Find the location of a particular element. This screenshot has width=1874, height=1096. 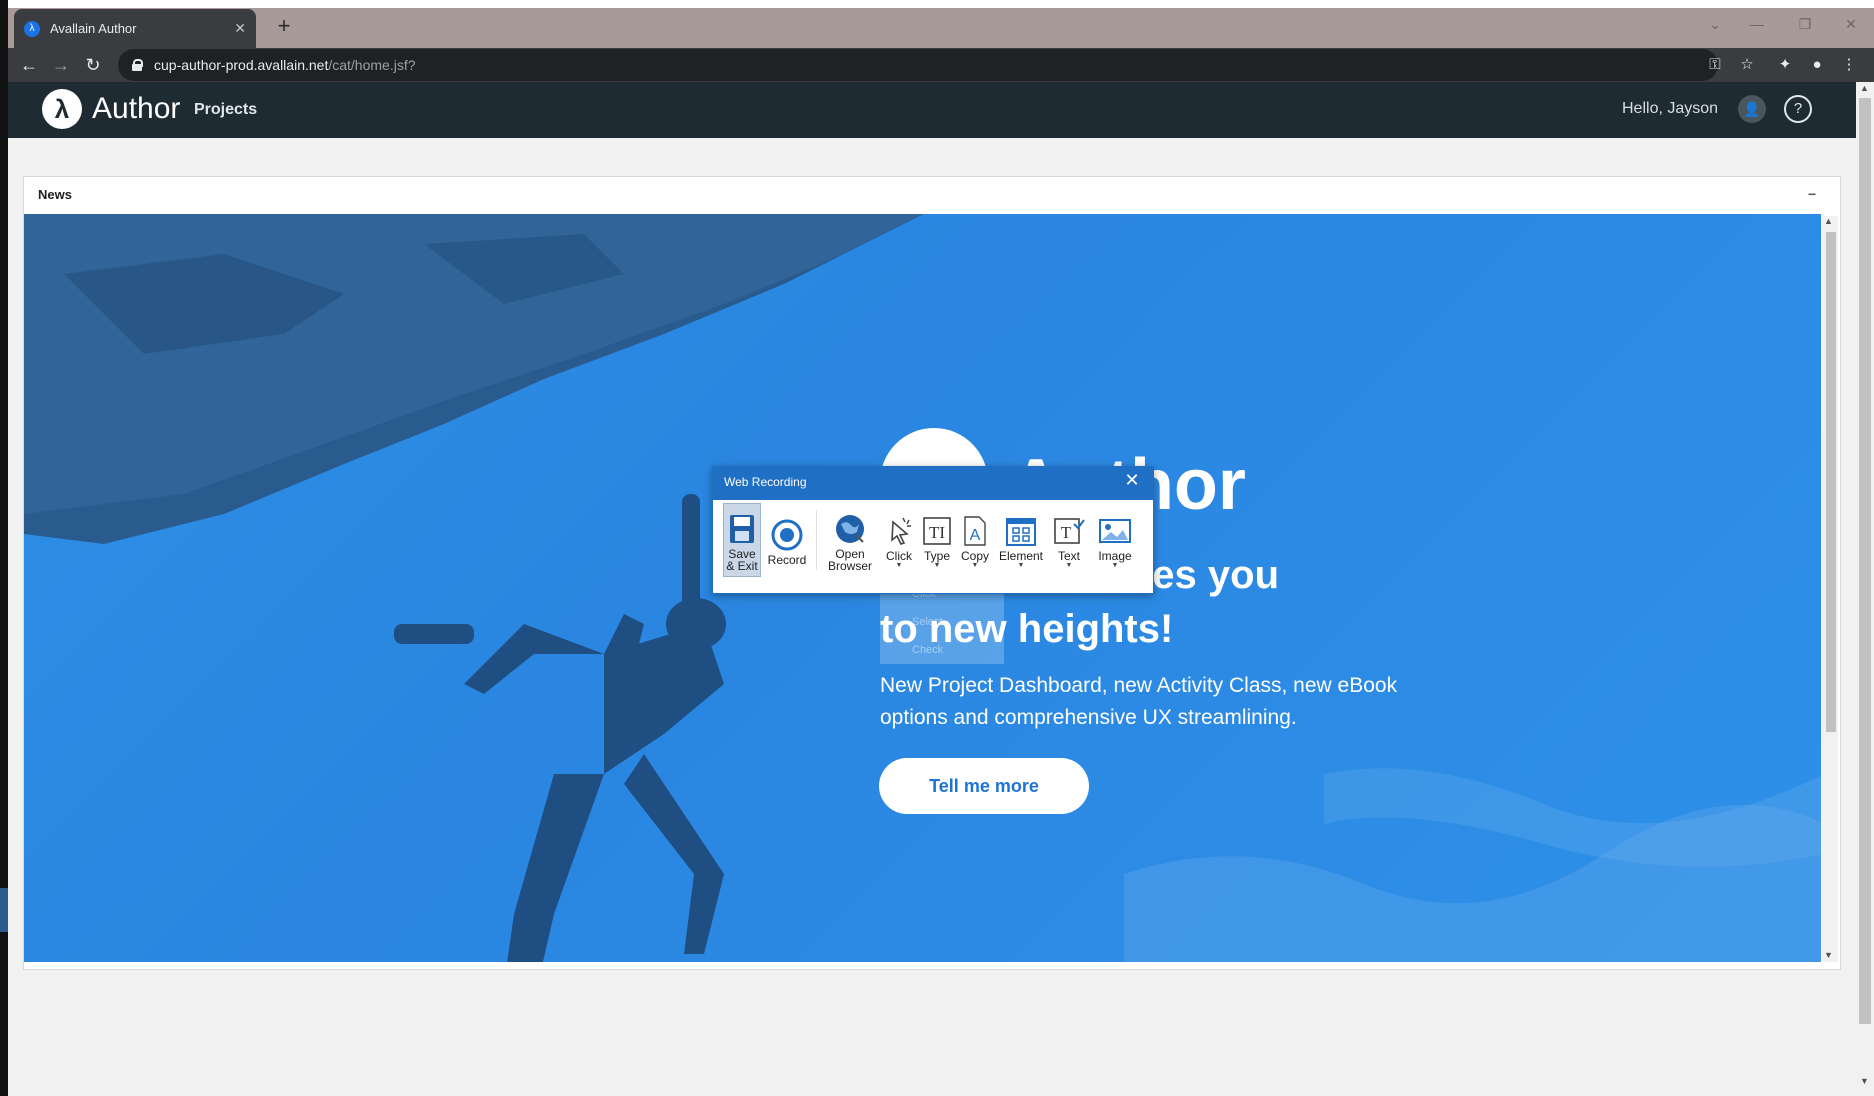

scroll-up-arrow-icon: ▲ is located at coordinates (1828, 221).